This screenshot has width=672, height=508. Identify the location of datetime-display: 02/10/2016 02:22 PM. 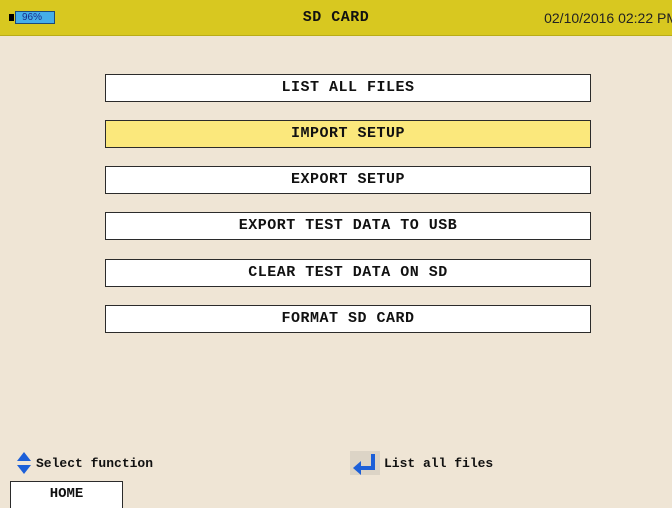
(608, 18).